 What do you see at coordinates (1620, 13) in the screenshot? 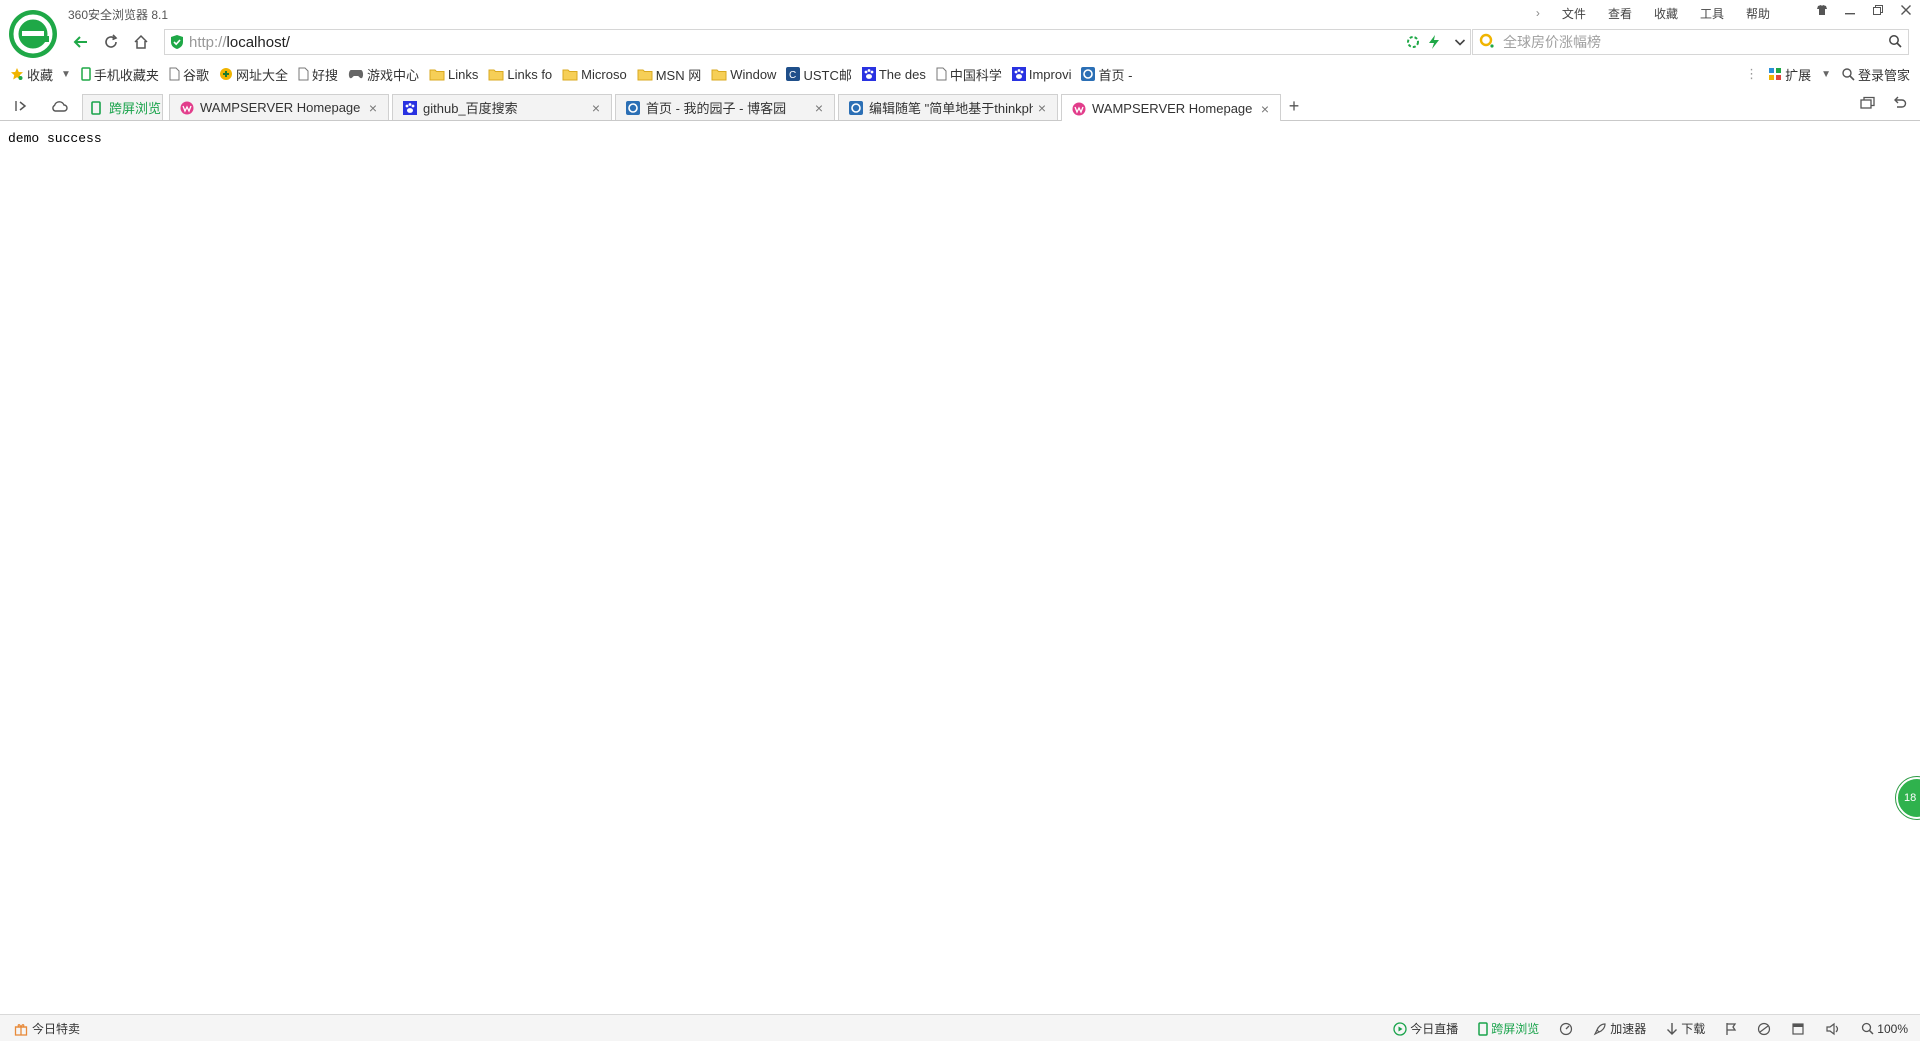
I see `menu-view: 查看` at bounding box center [1620, 13].